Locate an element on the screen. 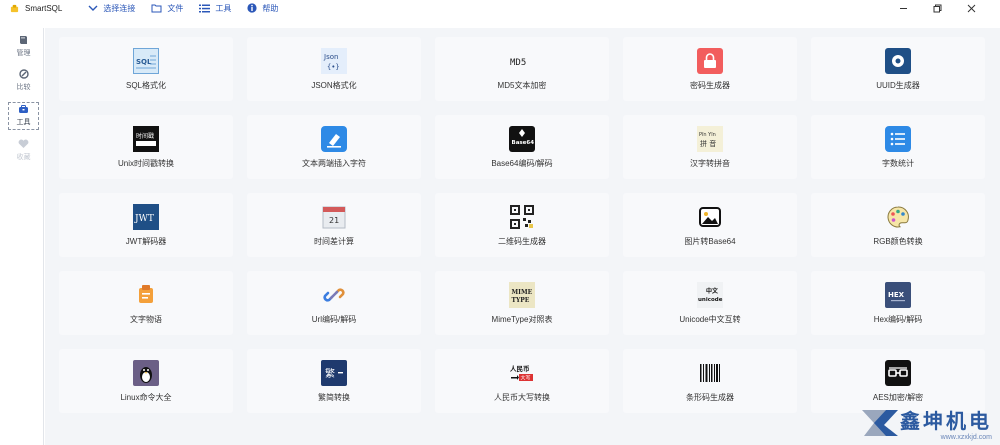 The width and height of the screenshot is (1000, 445). text-insert-icon is located at coordinates (334, 138).